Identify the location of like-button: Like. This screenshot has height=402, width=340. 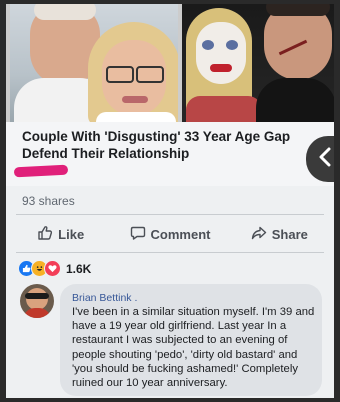
(60, 234).